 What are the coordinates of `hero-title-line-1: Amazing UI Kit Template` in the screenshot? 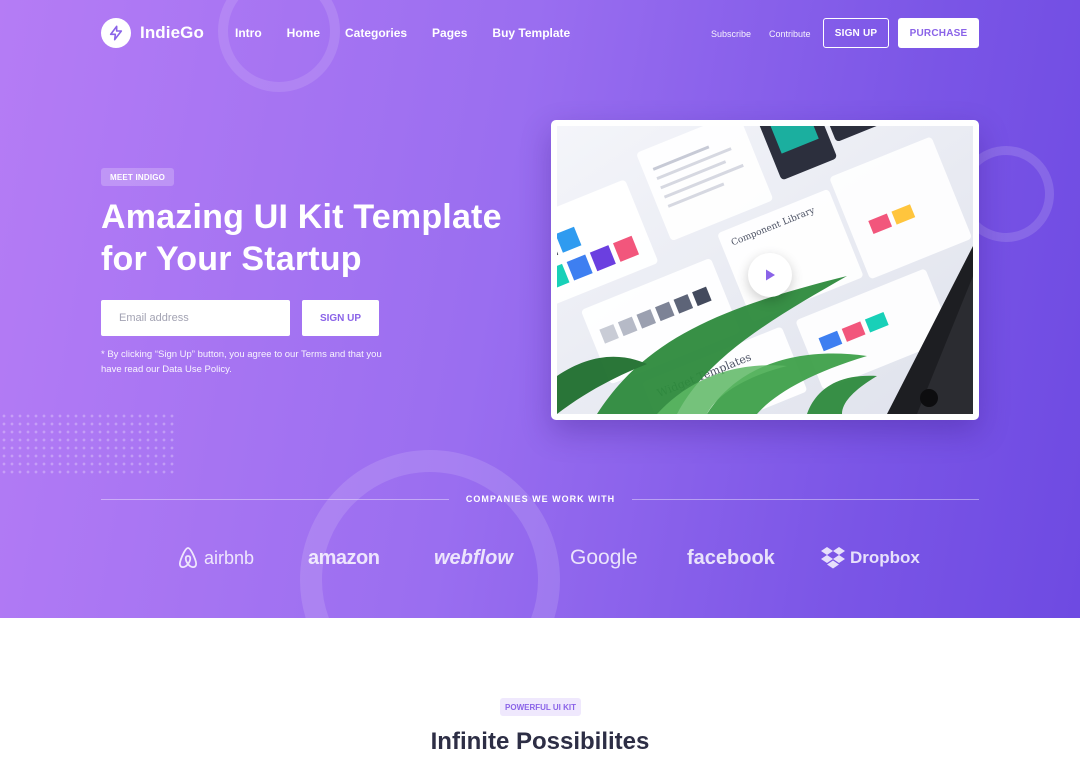 It's located at (301, 217).